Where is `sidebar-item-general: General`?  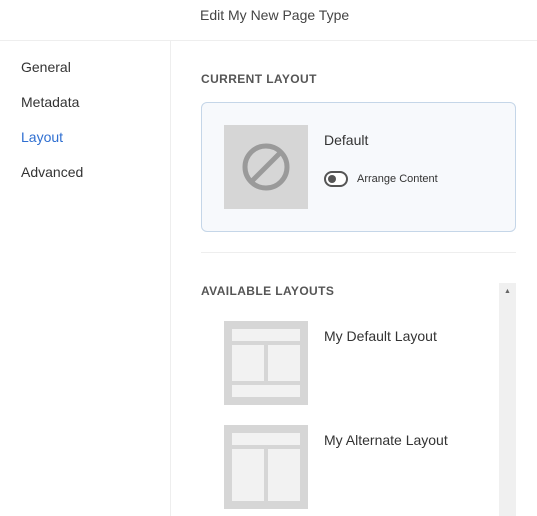
sidebar-item-general: General is located at coordinates (46, 67).